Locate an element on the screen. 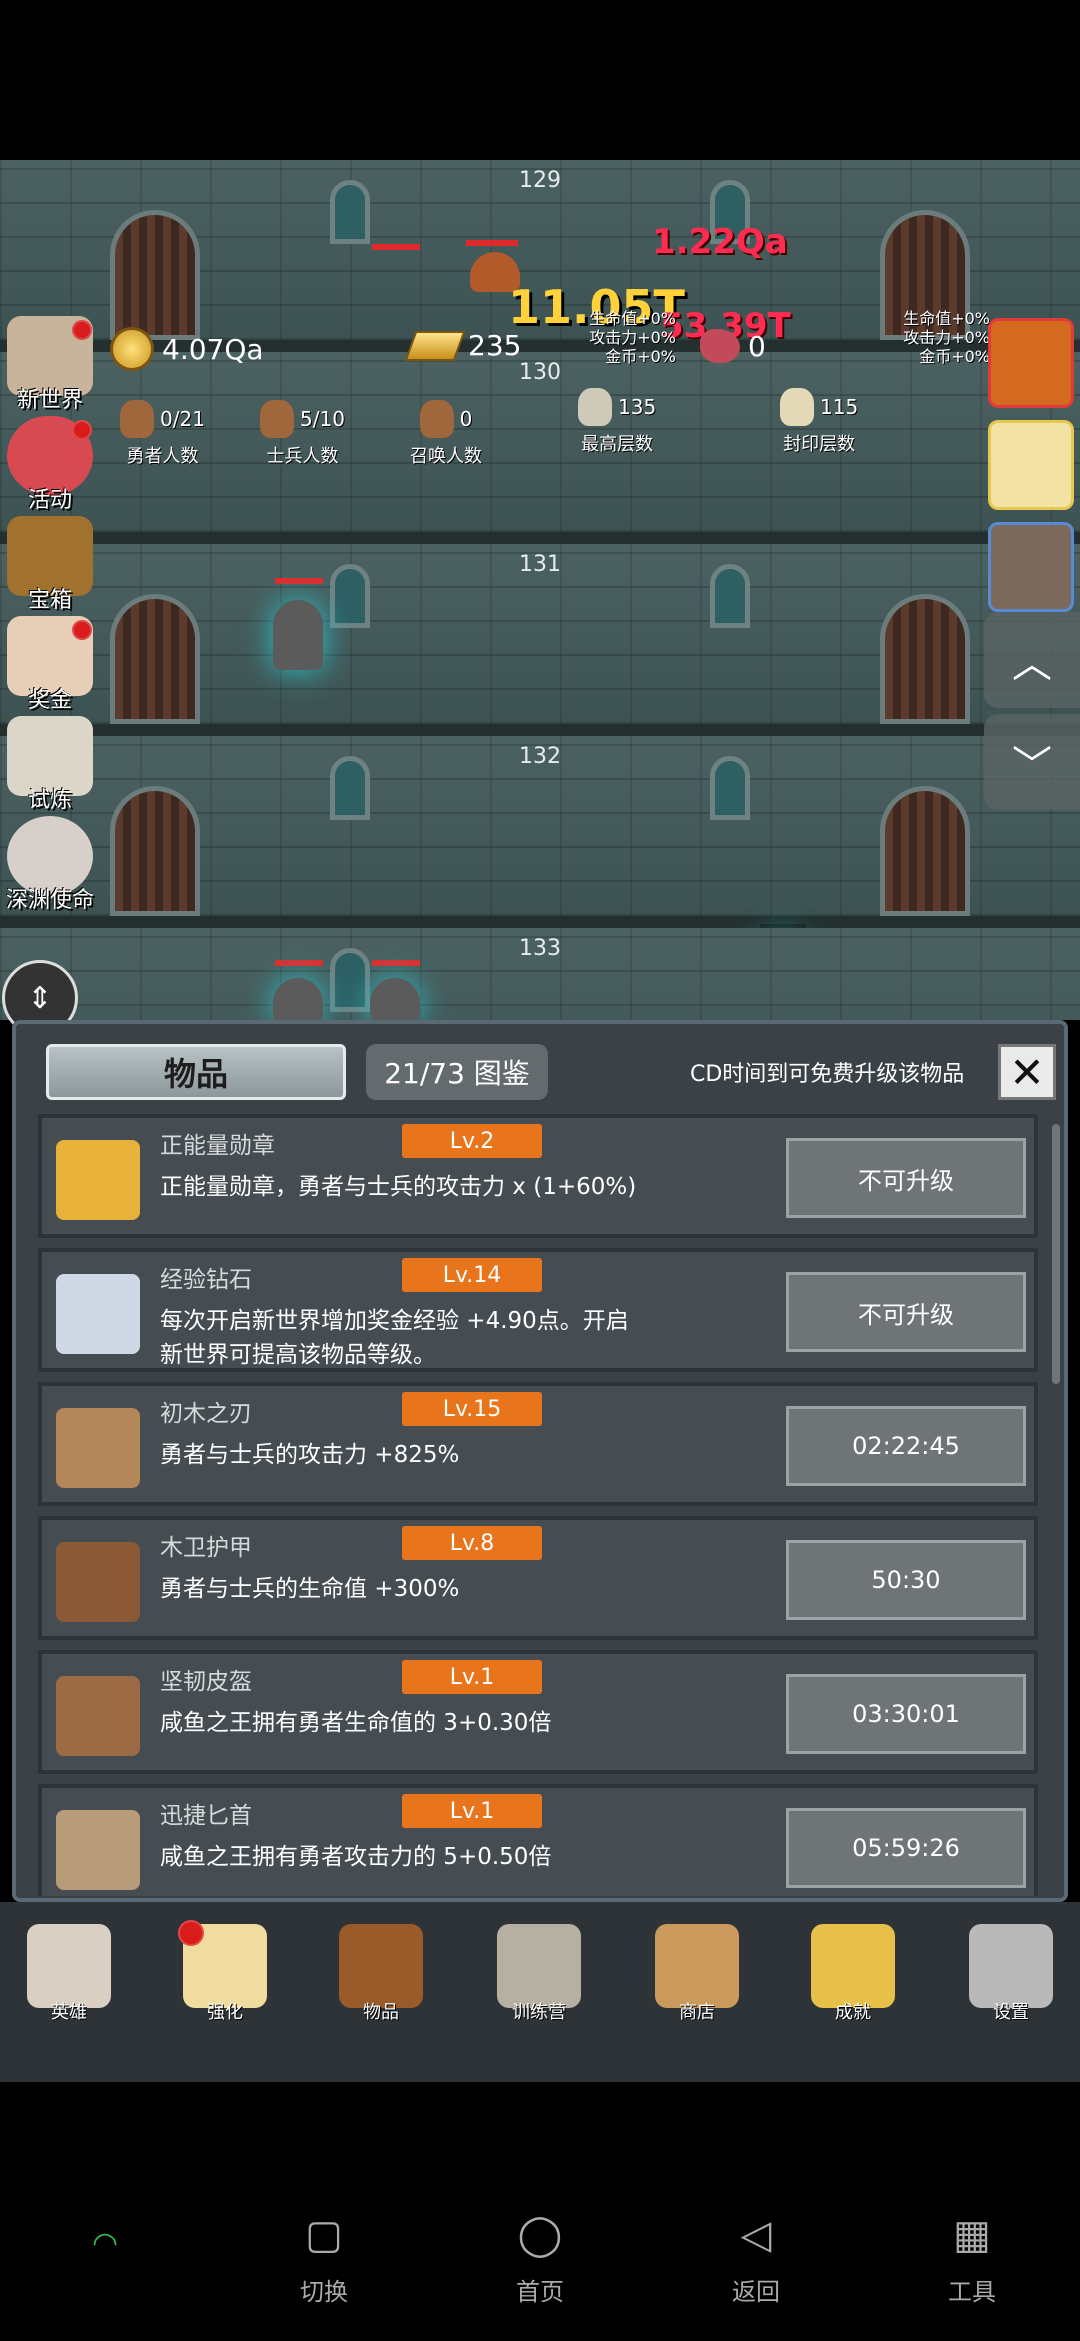 The height and width of the screenshot is (2341, 1080). sealed-floor: 115 封印层数 is located at coordinates (819, 422).